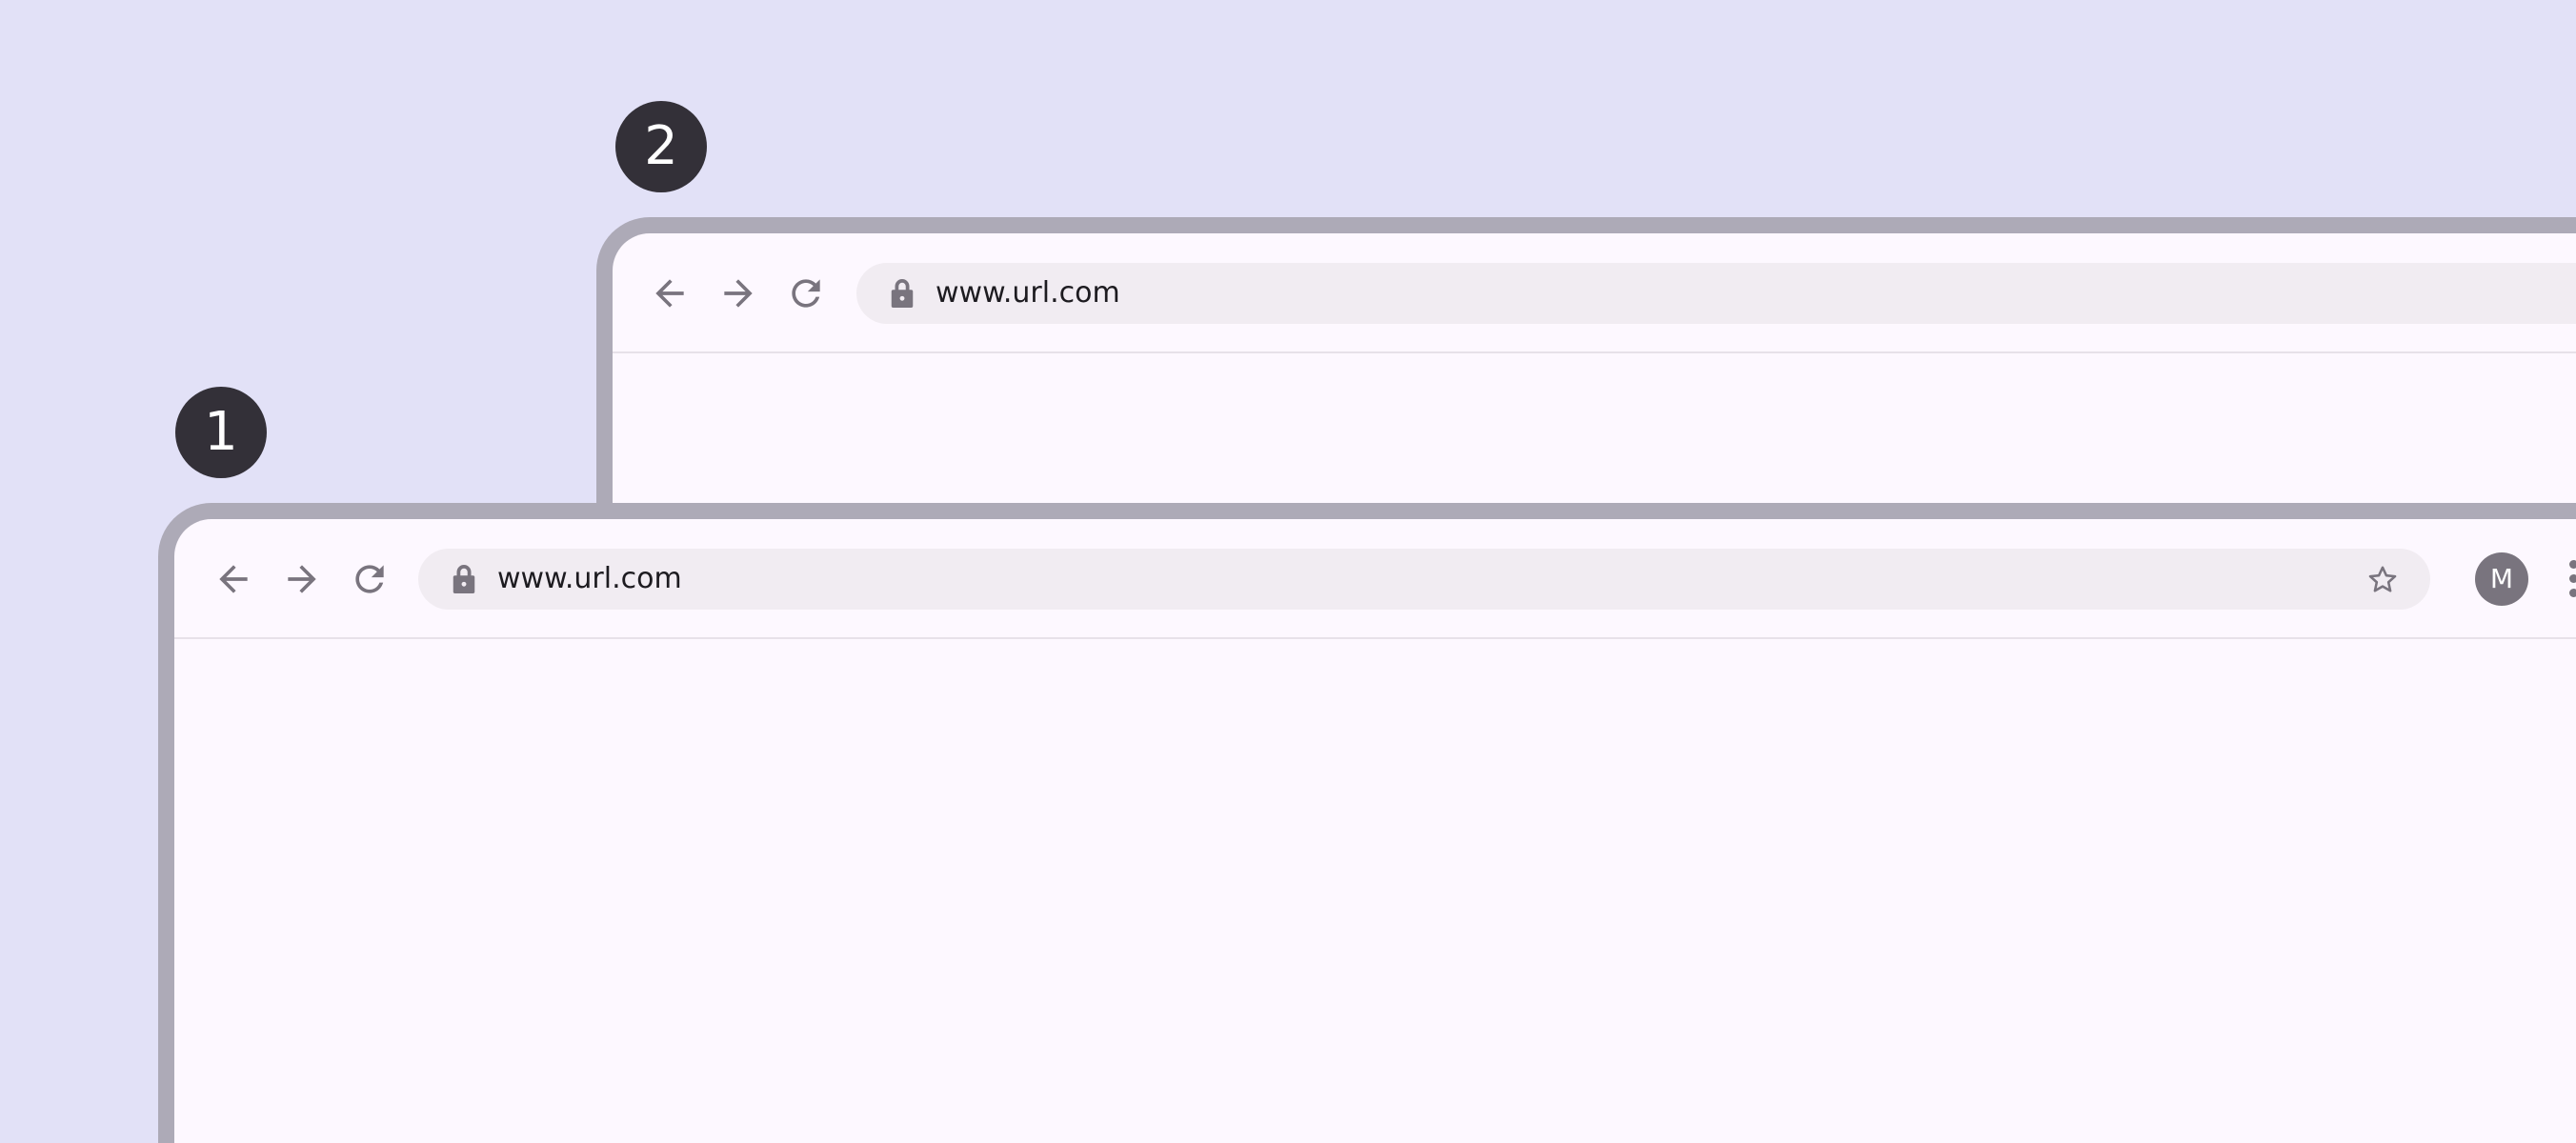 Image resolution: width=2576 pixels, height=1143 pixels. What do you see at coordinates (661, 146) in the screenshot?
I see `callout-marker-2: 2` at bounding box center [661, 146].